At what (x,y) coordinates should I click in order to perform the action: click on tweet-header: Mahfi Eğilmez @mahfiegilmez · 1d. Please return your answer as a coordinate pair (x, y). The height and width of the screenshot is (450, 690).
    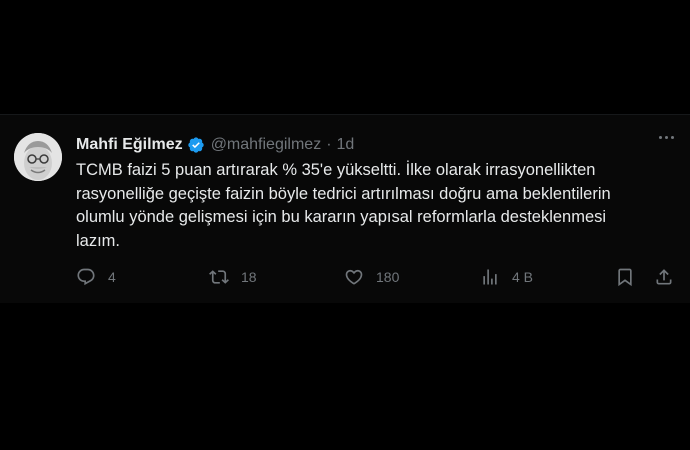
    Looking at the image, I should click on (215, 145).